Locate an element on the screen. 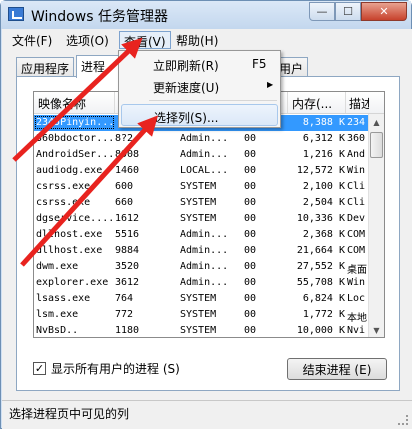 The width and height of the screenshot is (412, 429). show-all-users-option: ✓ 显示所有用户的进程 (S) is located at coordinates (106, 368).